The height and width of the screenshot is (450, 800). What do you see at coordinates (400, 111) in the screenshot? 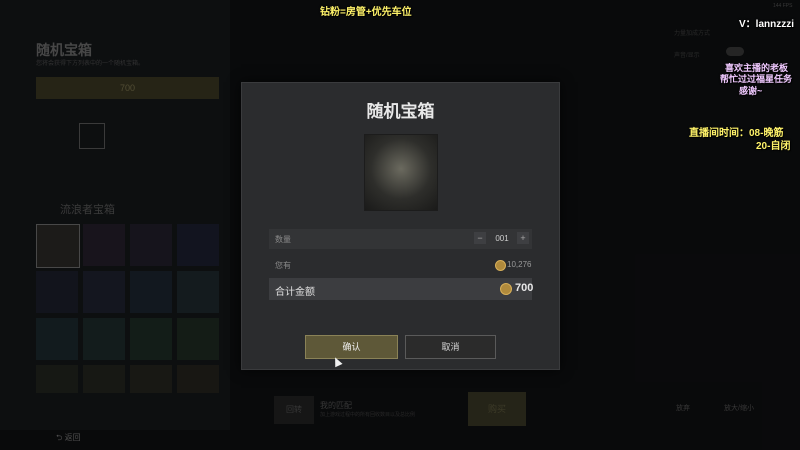
I see `dialog-title: 随机宝箱` at bounding box center [400, 111].